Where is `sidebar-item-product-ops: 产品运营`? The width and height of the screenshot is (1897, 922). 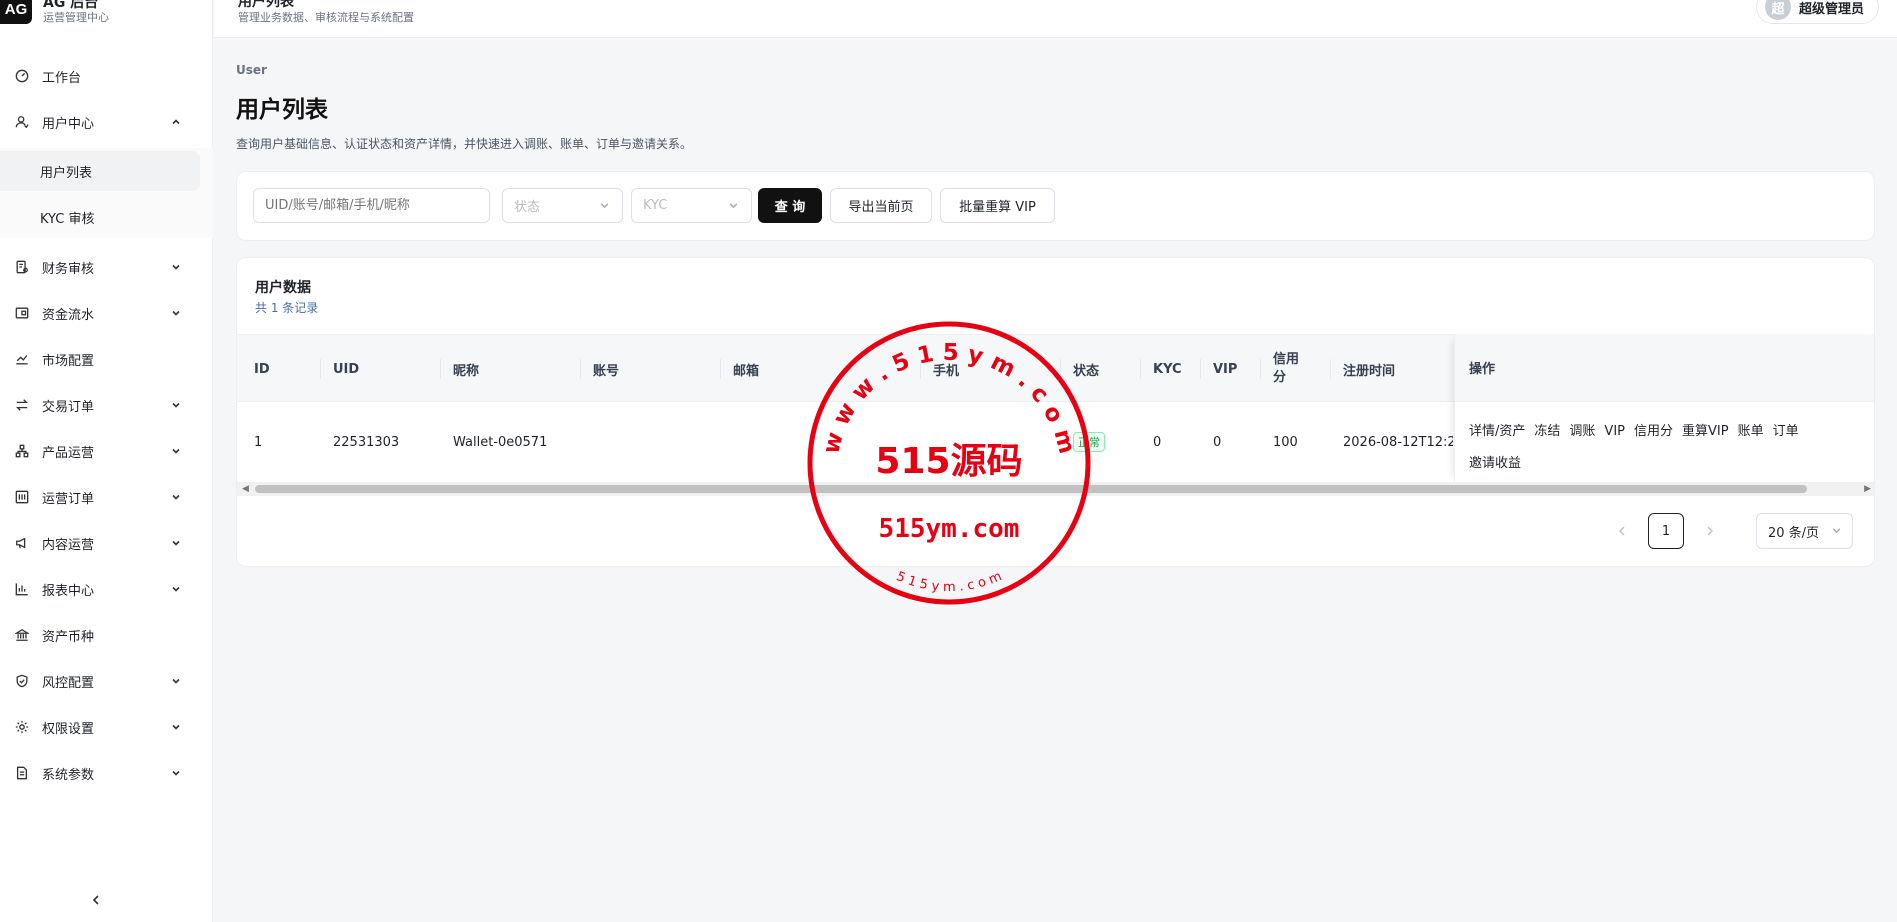 sidebar-item-product-ops: 产品运营 is located at coordinates (106, 451).